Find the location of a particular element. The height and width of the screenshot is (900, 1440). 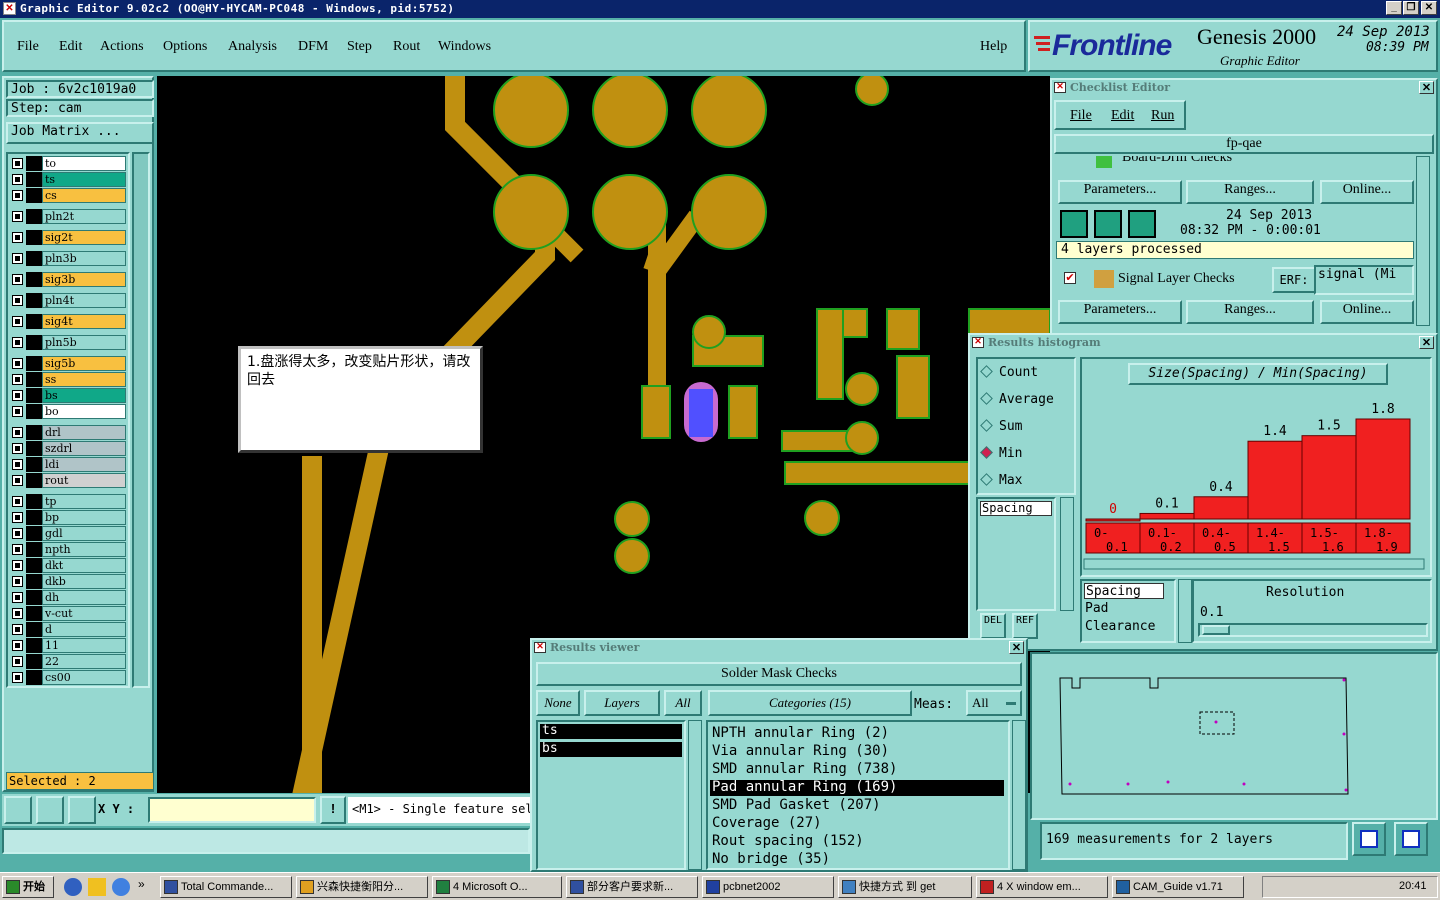

layer-row-rout: rout is located at coordinates (69, 480).